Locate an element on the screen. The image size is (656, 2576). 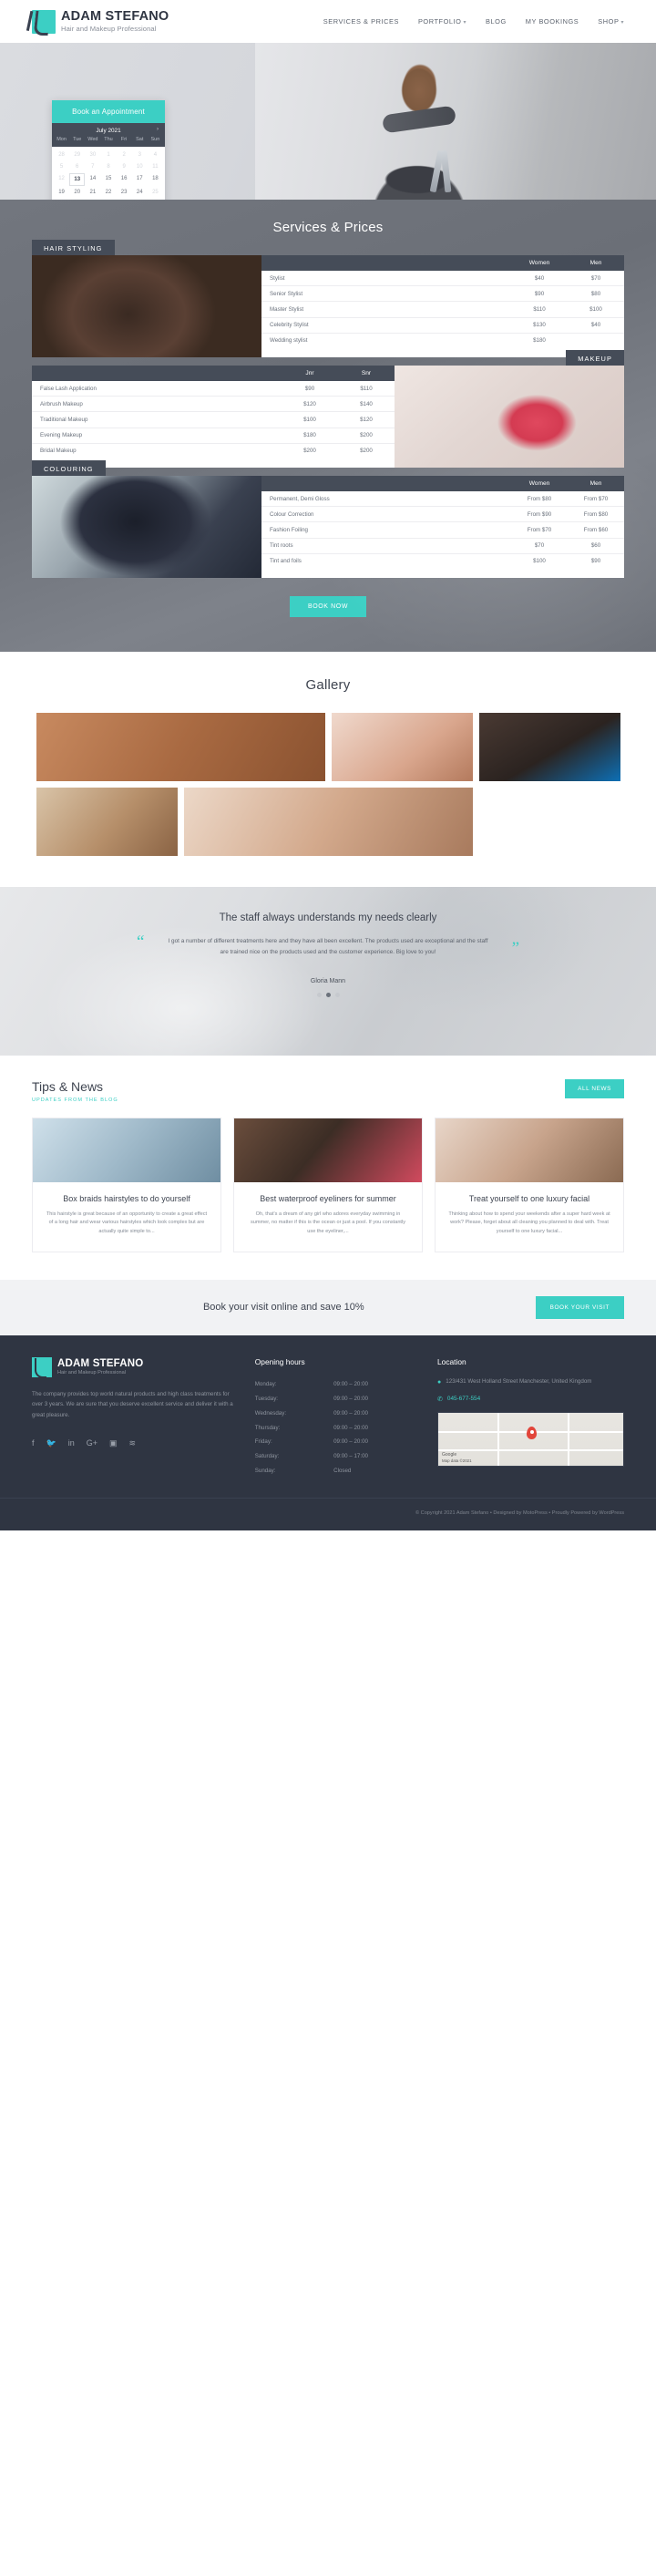
calendar-day: 21 is located at coordinates (92, 192).